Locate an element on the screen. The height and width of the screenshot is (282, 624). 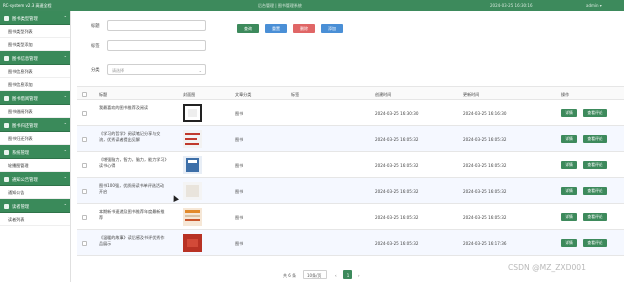
sidebar-group-6: 读者管理 ⌃ is located at coordinates (35, 206).